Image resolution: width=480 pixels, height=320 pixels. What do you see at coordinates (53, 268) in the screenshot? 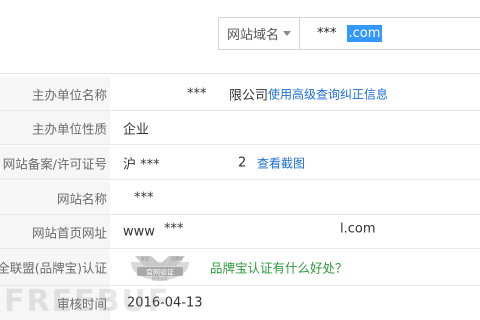
I see `field-label: 安全联盟(品牌宝)认证` at bounding box center [53, 268].